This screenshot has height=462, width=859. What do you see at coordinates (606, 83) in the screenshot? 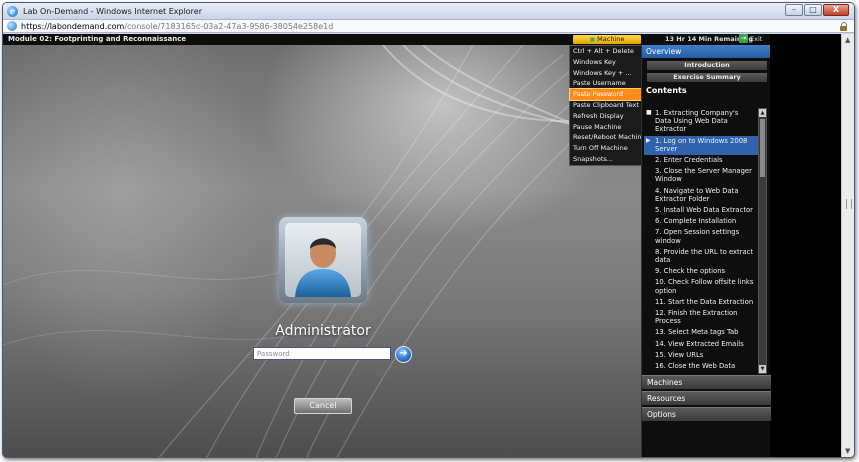
I see `menu-item-paste-username: Paste Username` at bounding box center [606, 83].